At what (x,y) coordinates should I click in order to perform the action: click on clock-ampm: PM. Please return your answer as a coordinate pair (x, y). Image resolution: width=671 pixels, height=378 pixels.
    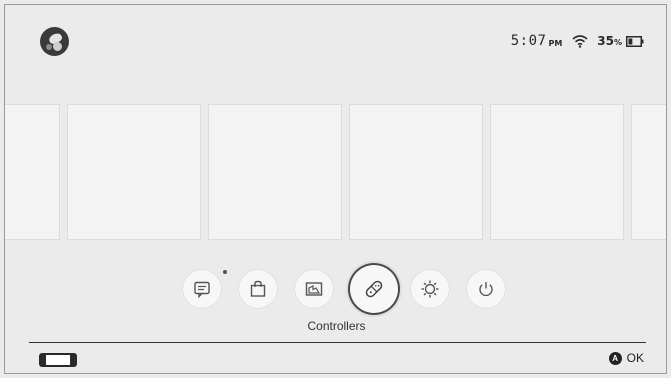
    Looking at the image, I should click on (555, 43).